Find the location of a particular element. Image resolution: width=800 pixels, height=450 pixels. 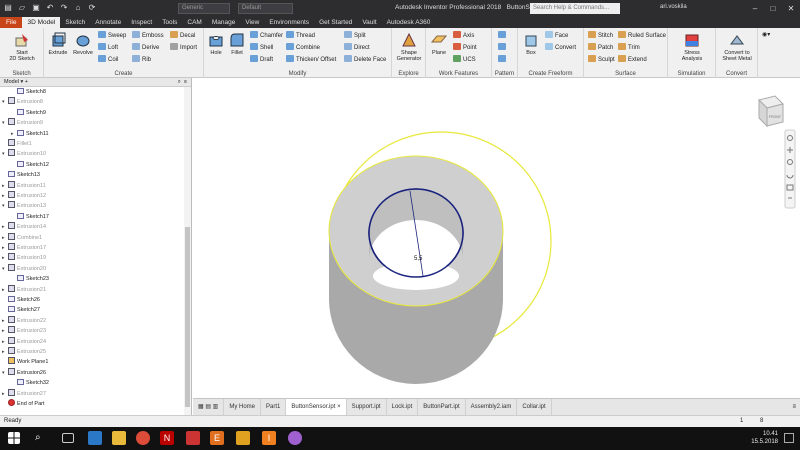

browser-node: ▾ Extrusion26 is located at coordinates (24, 372).